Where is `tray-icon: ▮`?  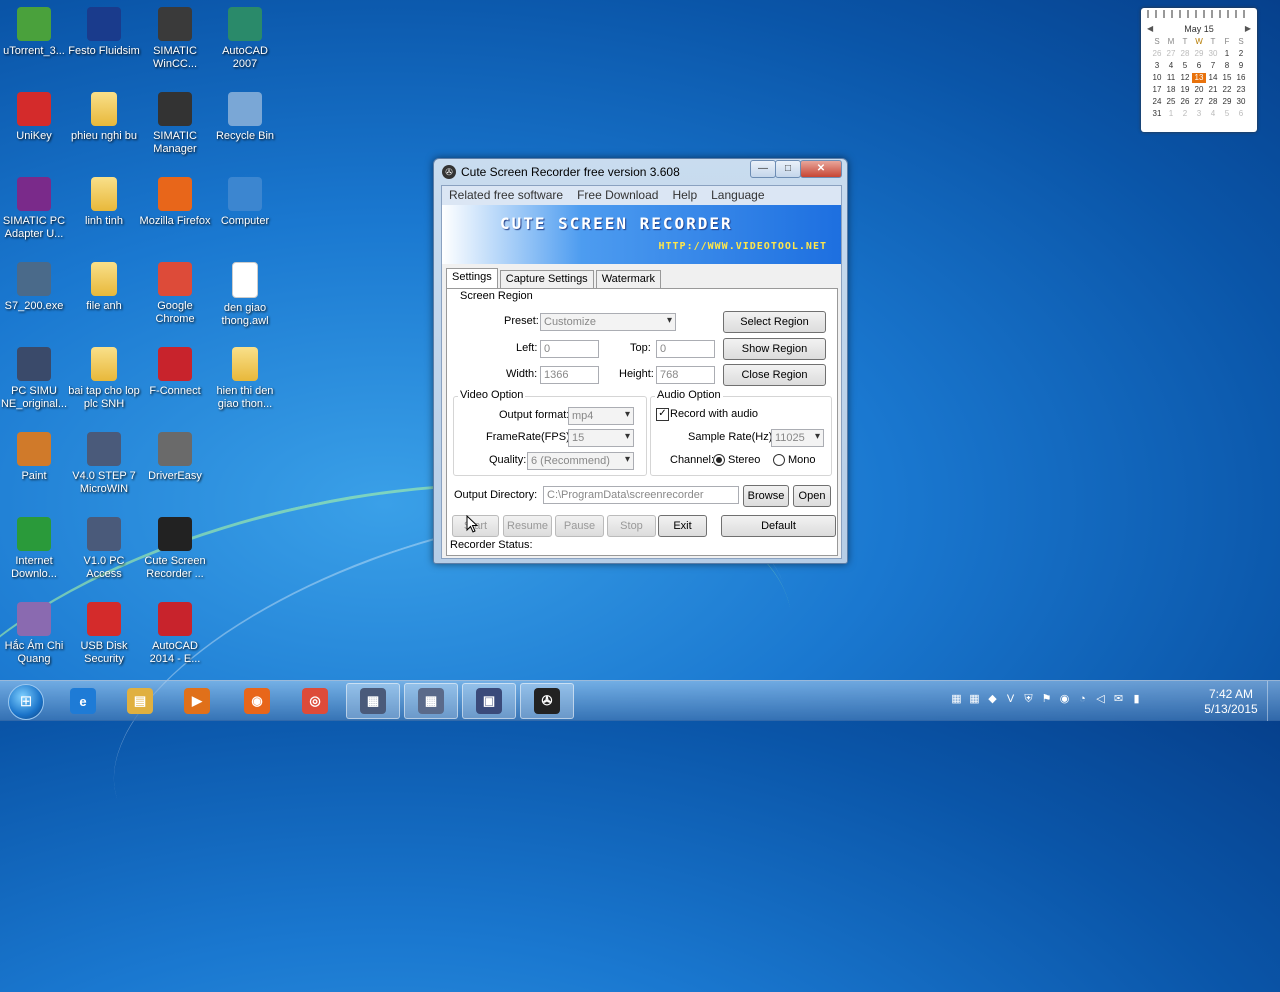 tray-icon: ▮ is located at coordinates (1136, 699).